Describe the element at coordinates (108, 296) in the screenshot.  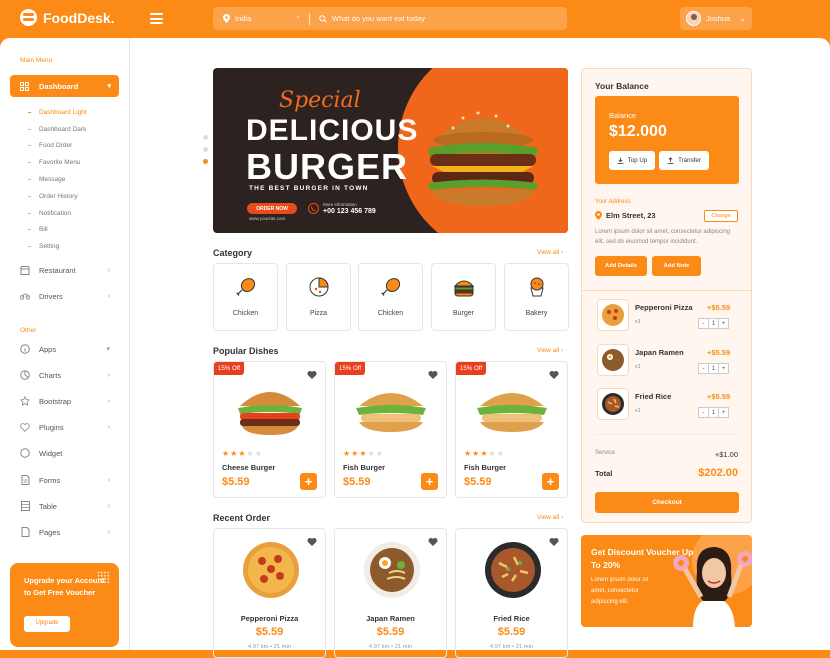
I see `chevron-right-icon: ›` at that location.